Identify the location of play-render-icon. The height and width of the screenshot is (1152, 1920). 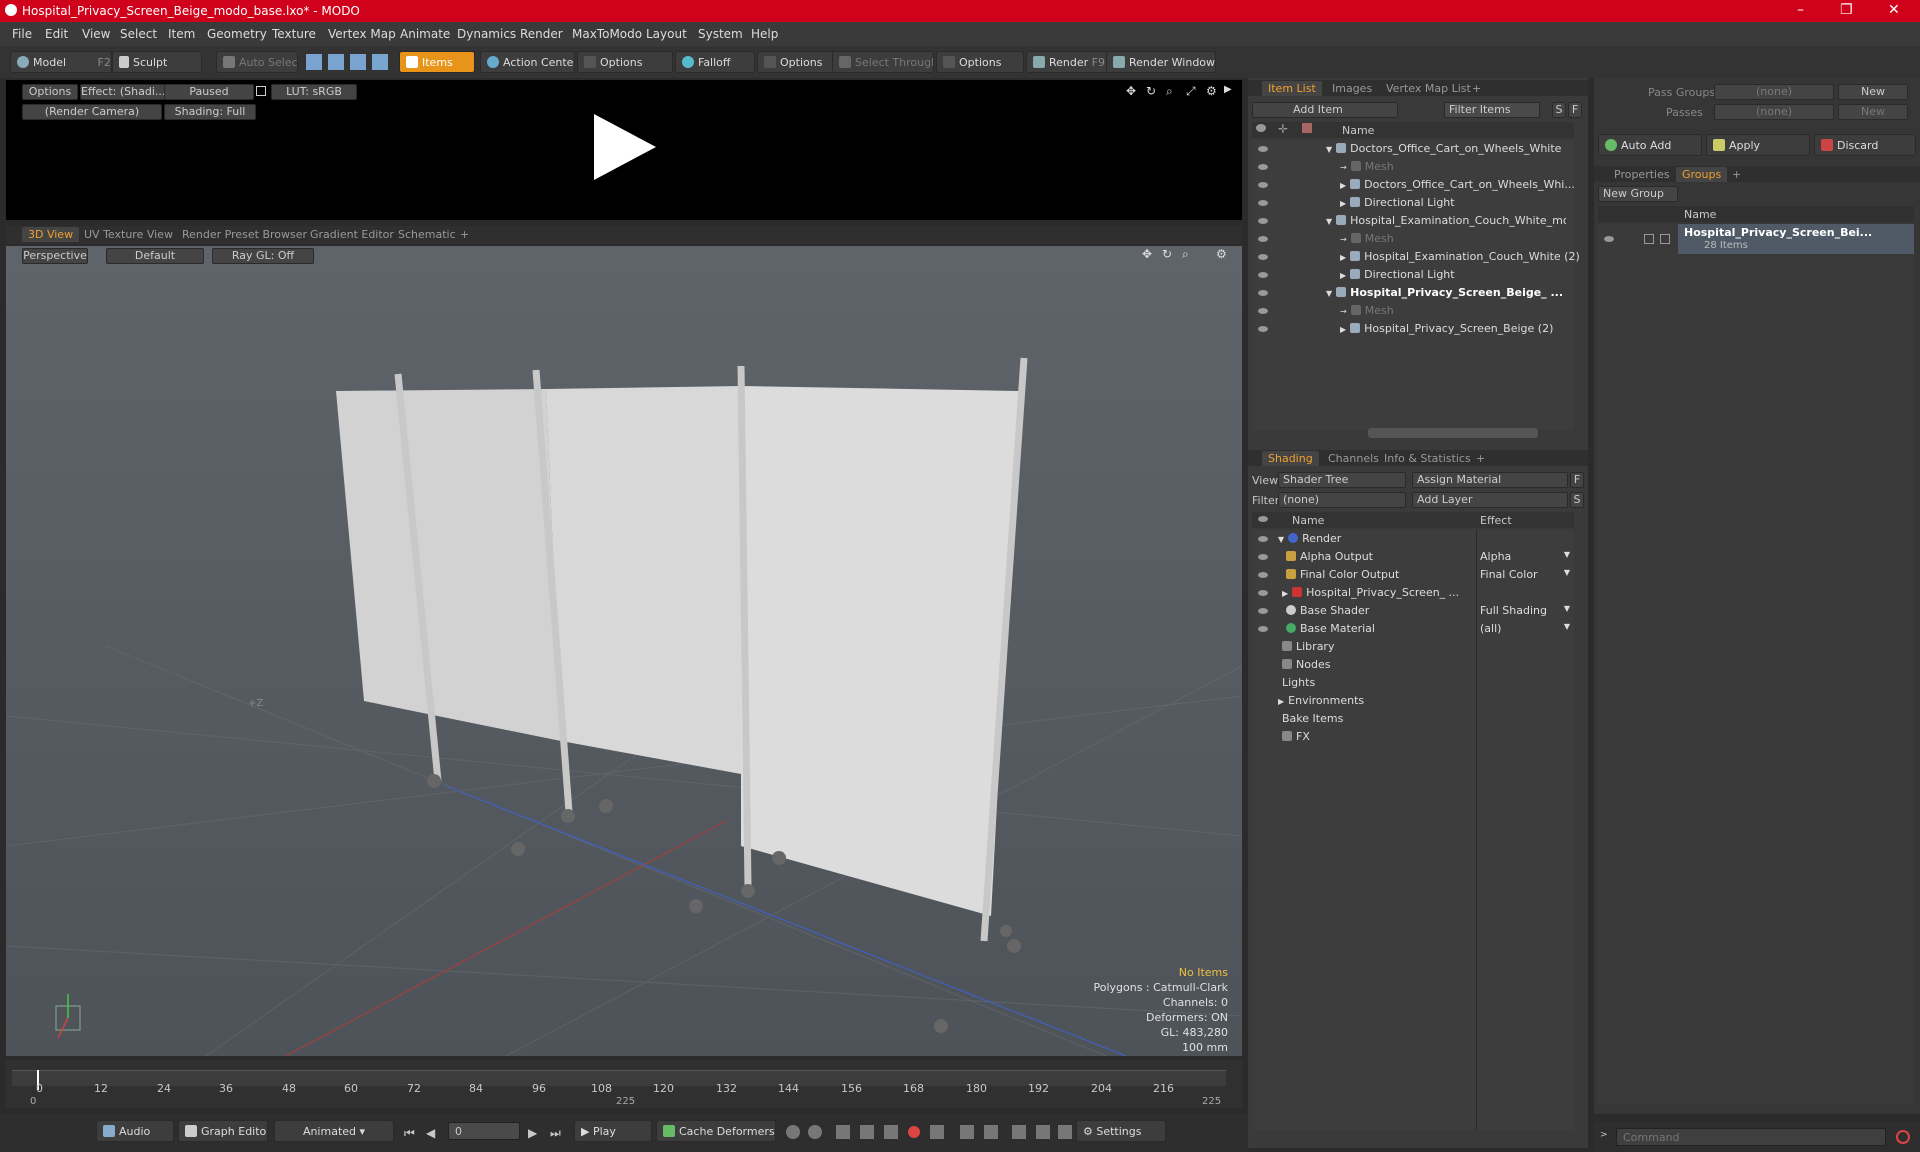
(625, 147).